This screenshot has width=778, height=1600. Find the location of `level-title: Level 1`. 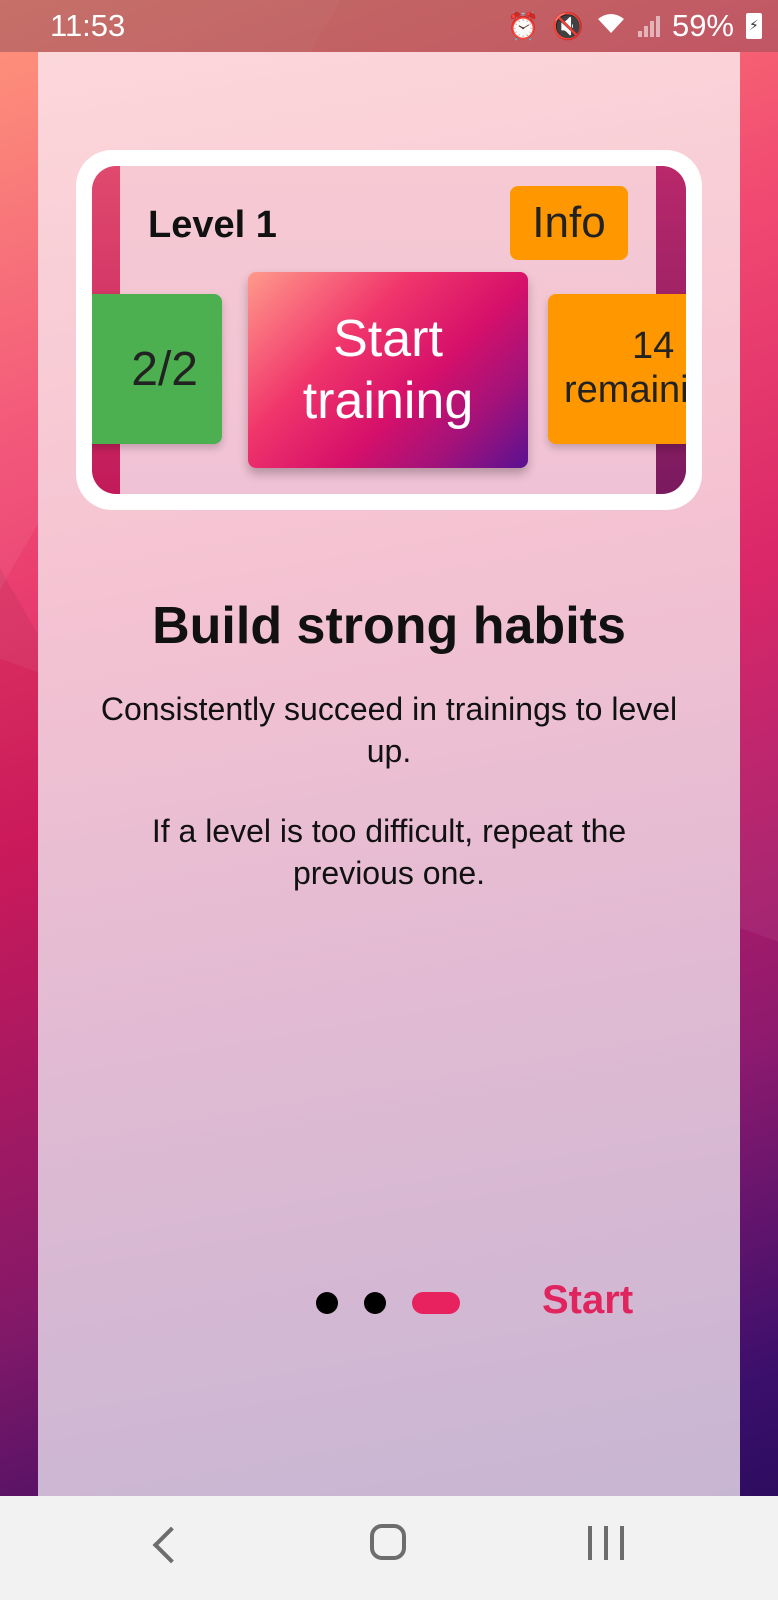

level-title: Level 1 is located at coordinates (212, 225).